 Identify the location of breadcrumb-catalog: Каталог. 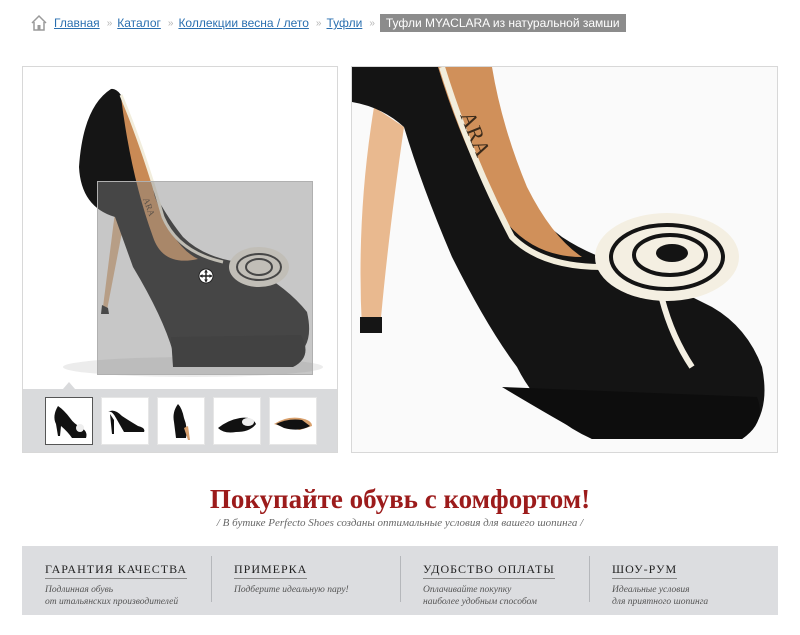
(139, 23).